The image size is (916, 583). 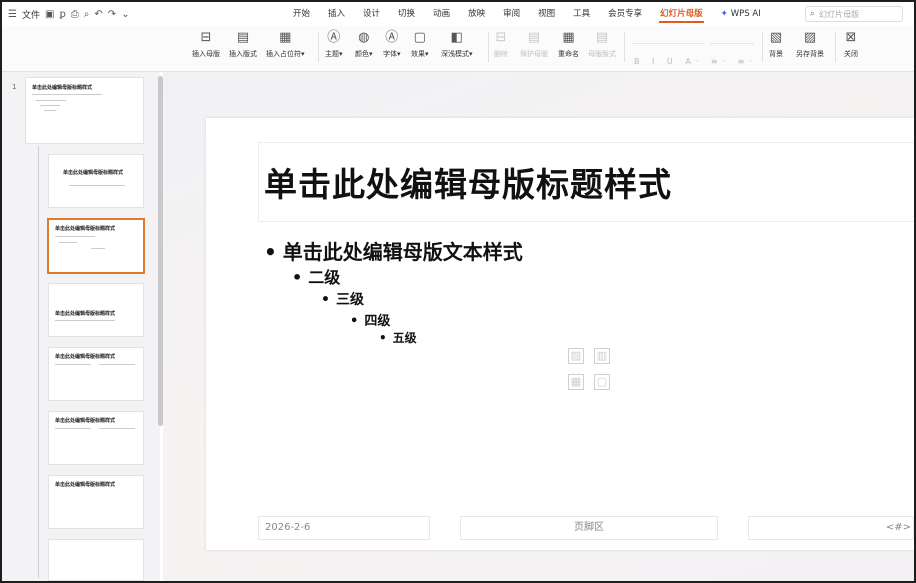 I want to click on date-placeholder: 2026-2-6, so click(x=344, y=528).